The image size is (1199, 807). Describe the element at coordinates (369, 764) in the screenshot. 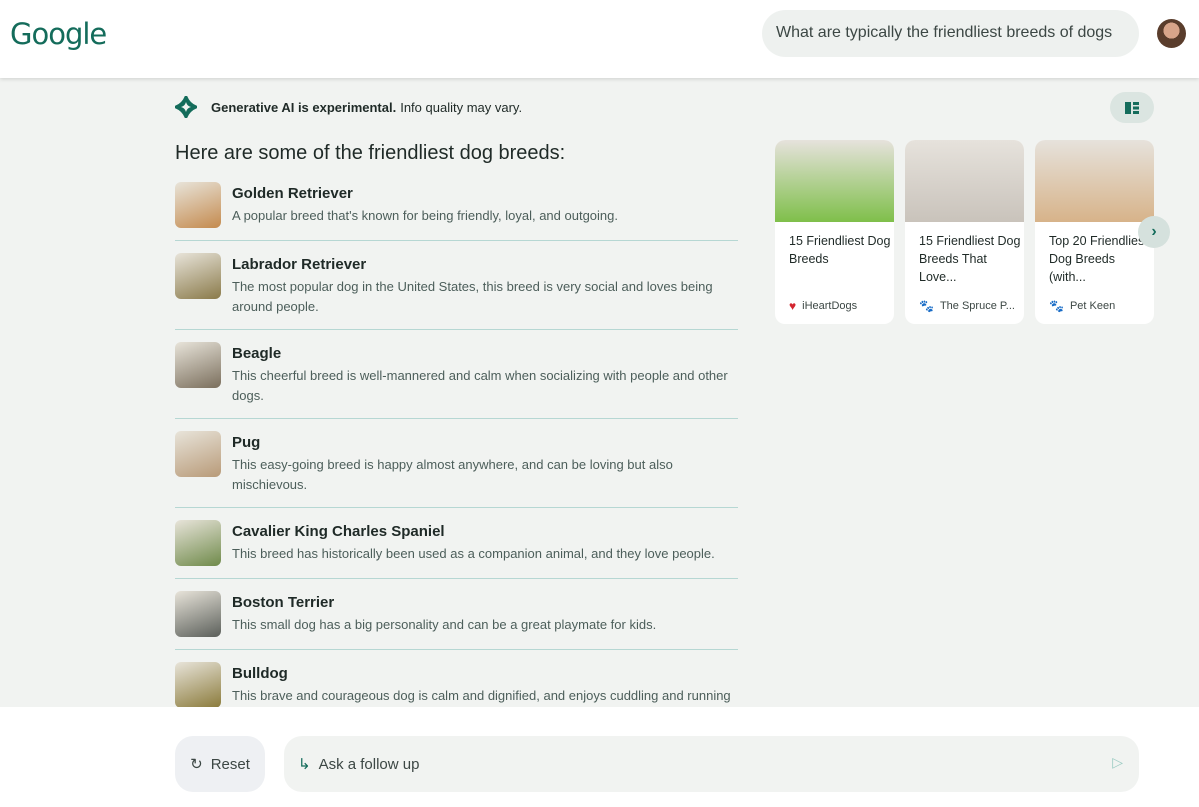

I see `follow-up-placeholder: Ask a follow up` at that location.